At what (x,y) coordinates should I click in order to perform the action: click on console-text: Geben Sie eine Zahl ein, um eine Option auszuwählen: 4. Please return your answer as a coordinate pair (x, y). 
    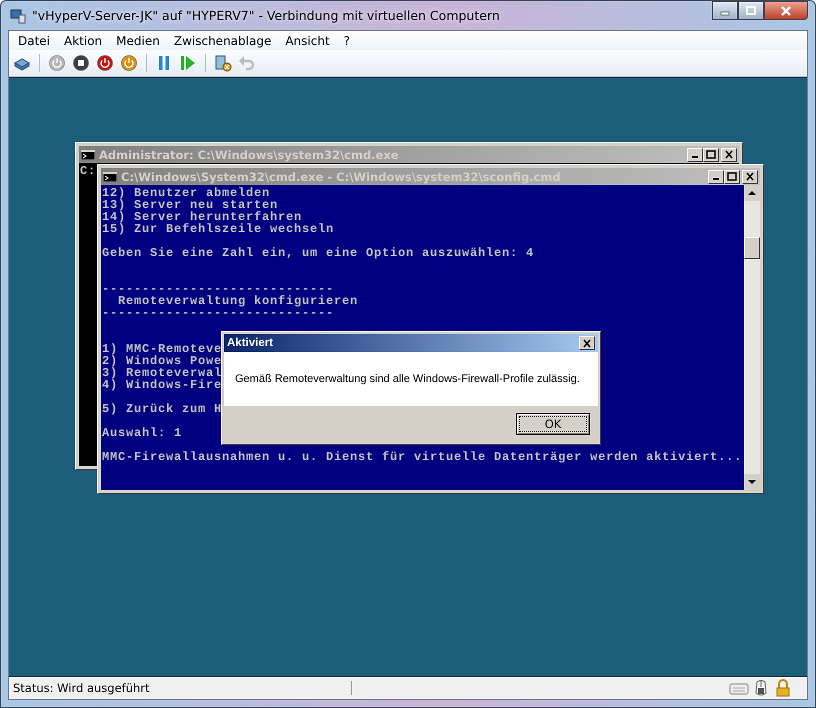
    Looking at the image, I should click on (318, 253).